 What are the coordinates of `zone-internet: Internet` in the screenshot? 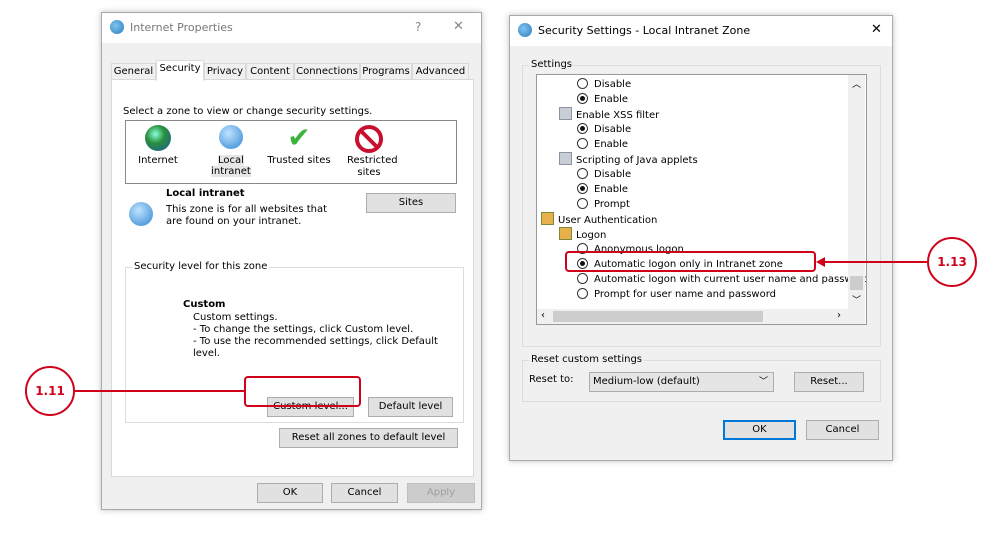 It's located at (158, 145).